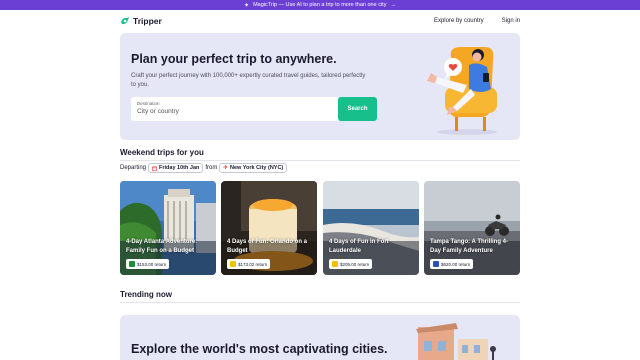 The height and width of the screenshot is (360, 640). What do you see at coordinates (162, 152) in the screenshot?
I see `weekend-trips-heading: Weekend trips for you` at bounding box center [162, 152].